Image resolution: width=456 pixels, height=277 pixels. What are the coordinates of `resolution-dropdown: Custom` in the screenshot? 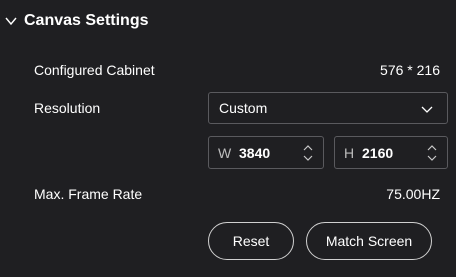 It's located at (328, 108).